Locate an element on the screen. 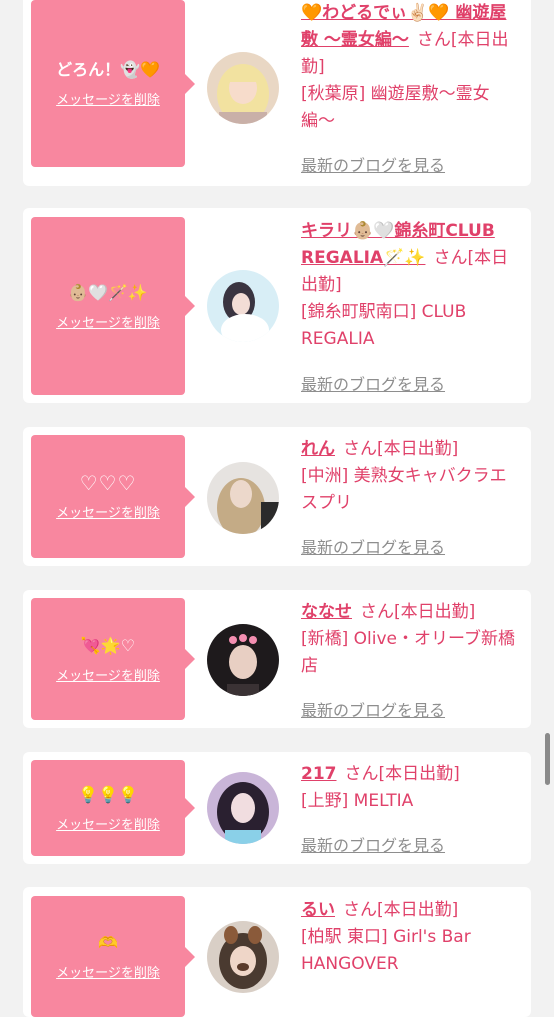 The image size is (554, 1017). girl-info: るい さん[本日出勤] [柏駅 東口] Girl's Bar HANGOVER is located at coordinates (411, 937).